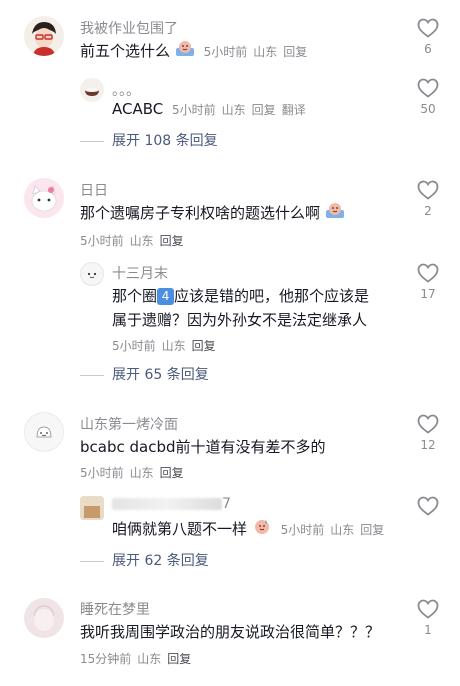 The height and width of the screenshot is (686, 460). I want to click on bowl-icon, so click(92, 90).